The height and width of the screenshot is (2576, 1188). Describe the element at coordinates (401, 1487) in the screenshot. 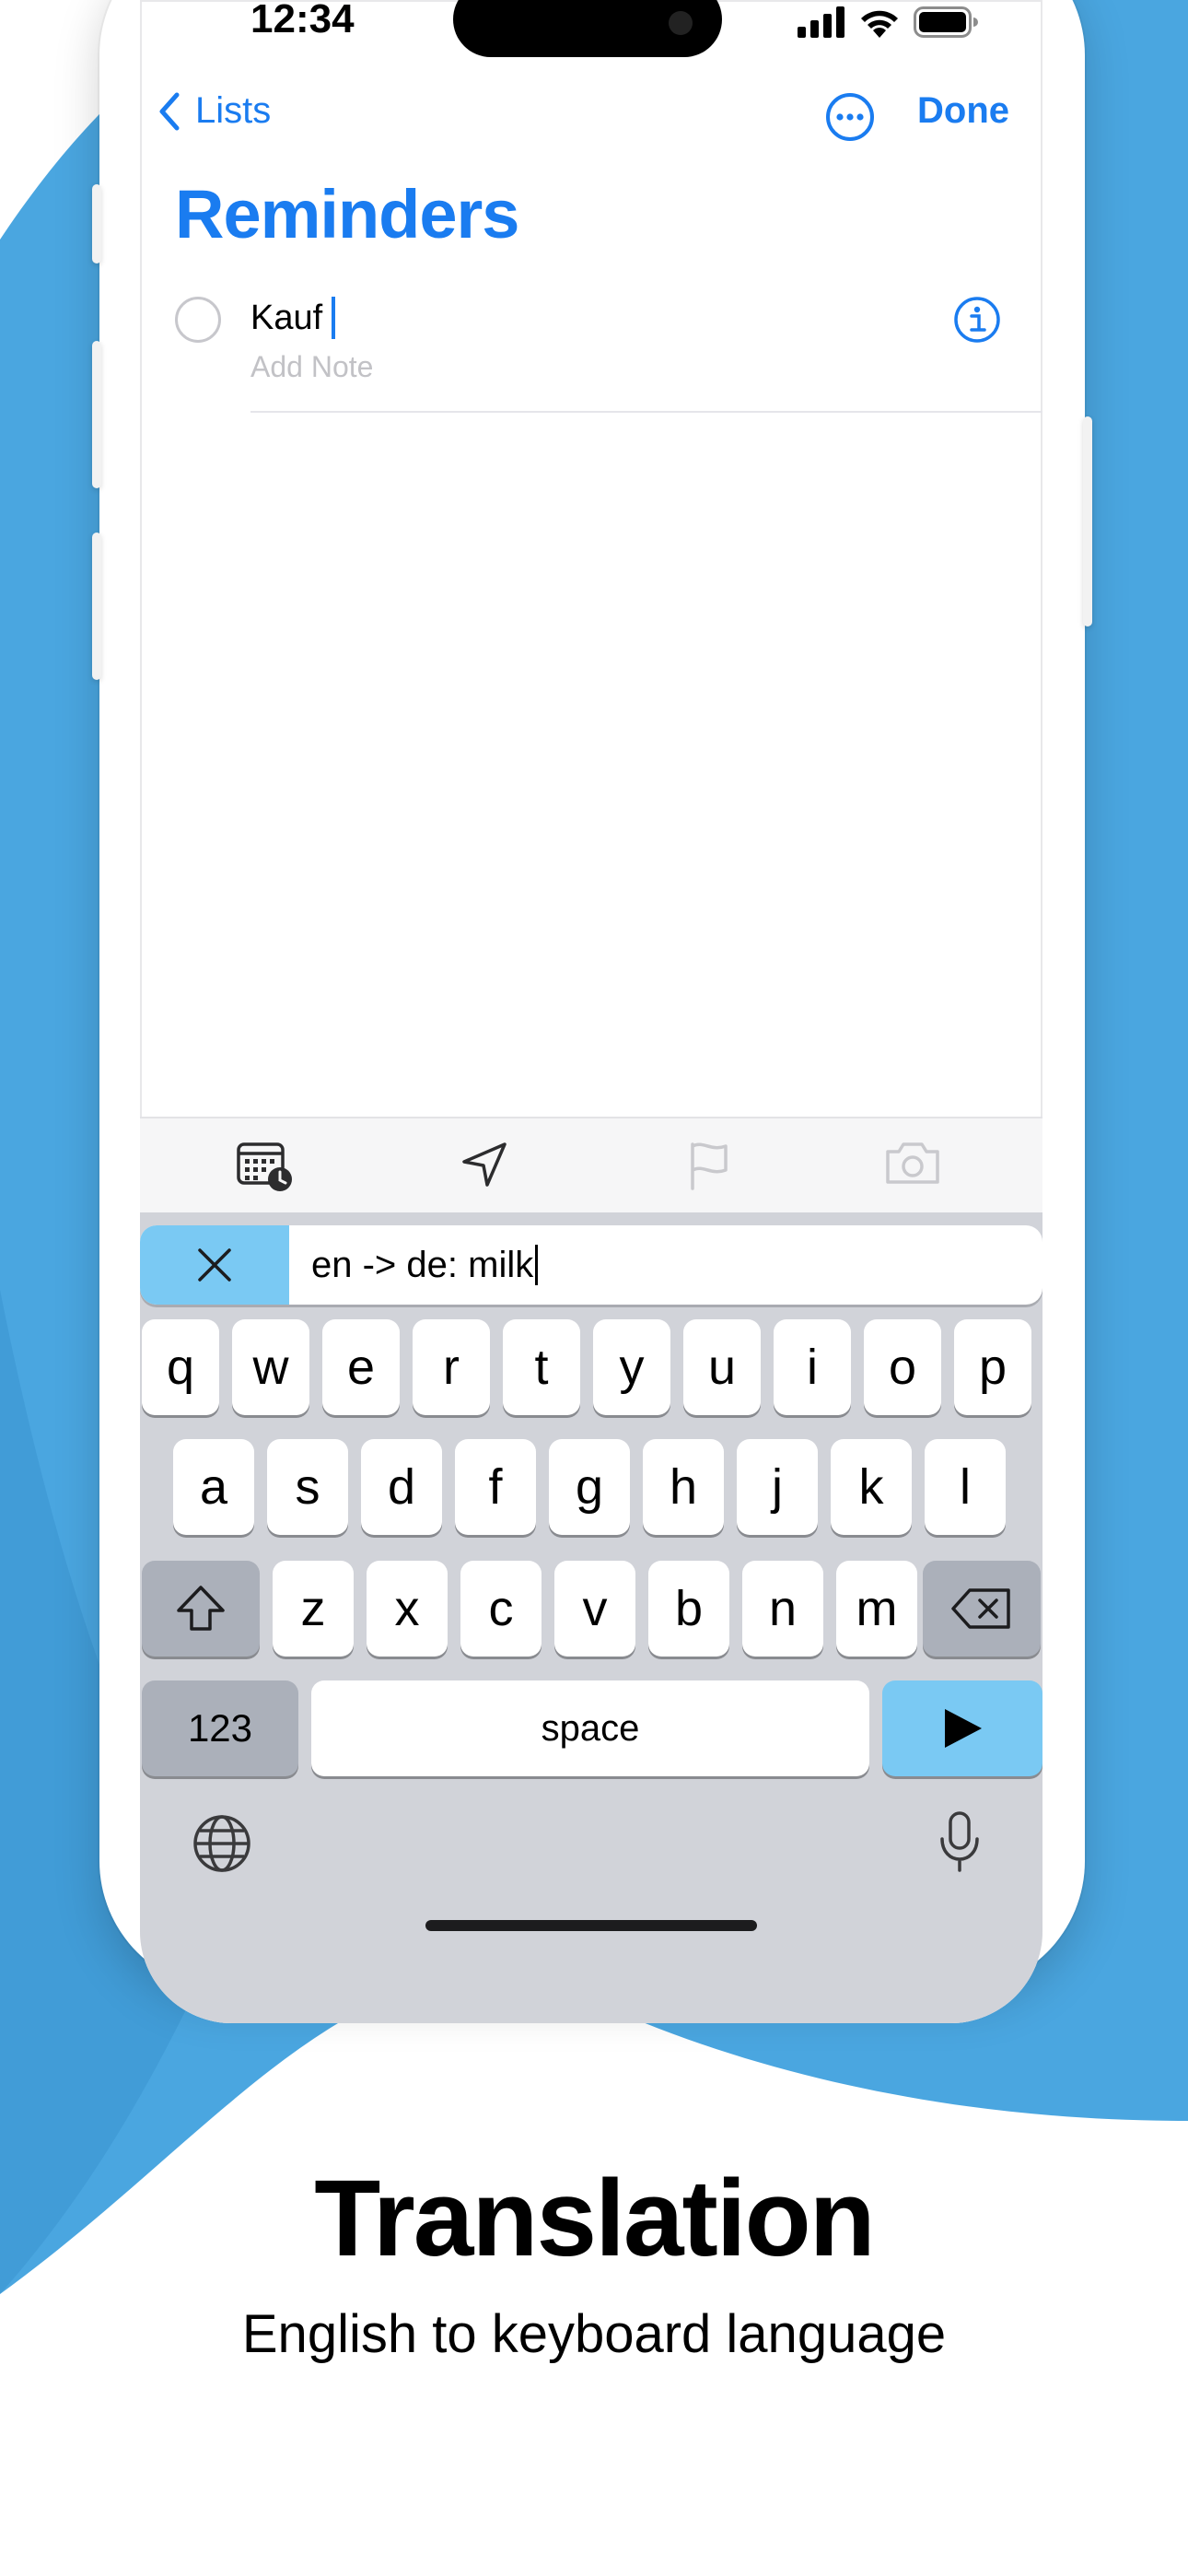

I see `key-d: d` at that location.